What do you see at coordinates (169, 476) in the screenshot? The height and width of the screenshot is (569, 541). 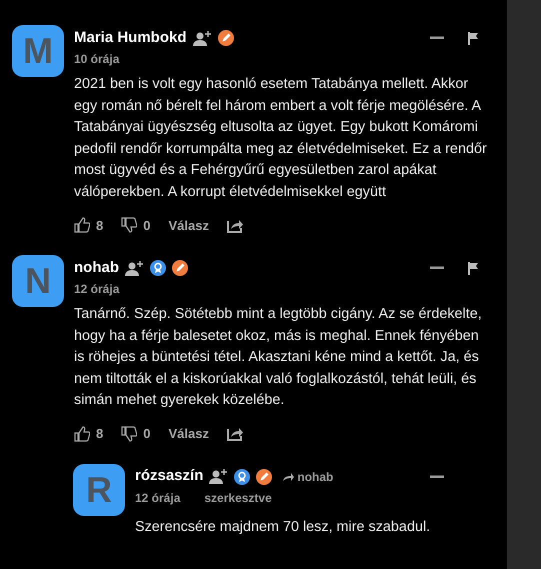 I see `username: rózsaszín` at bounding box center [169, 476].